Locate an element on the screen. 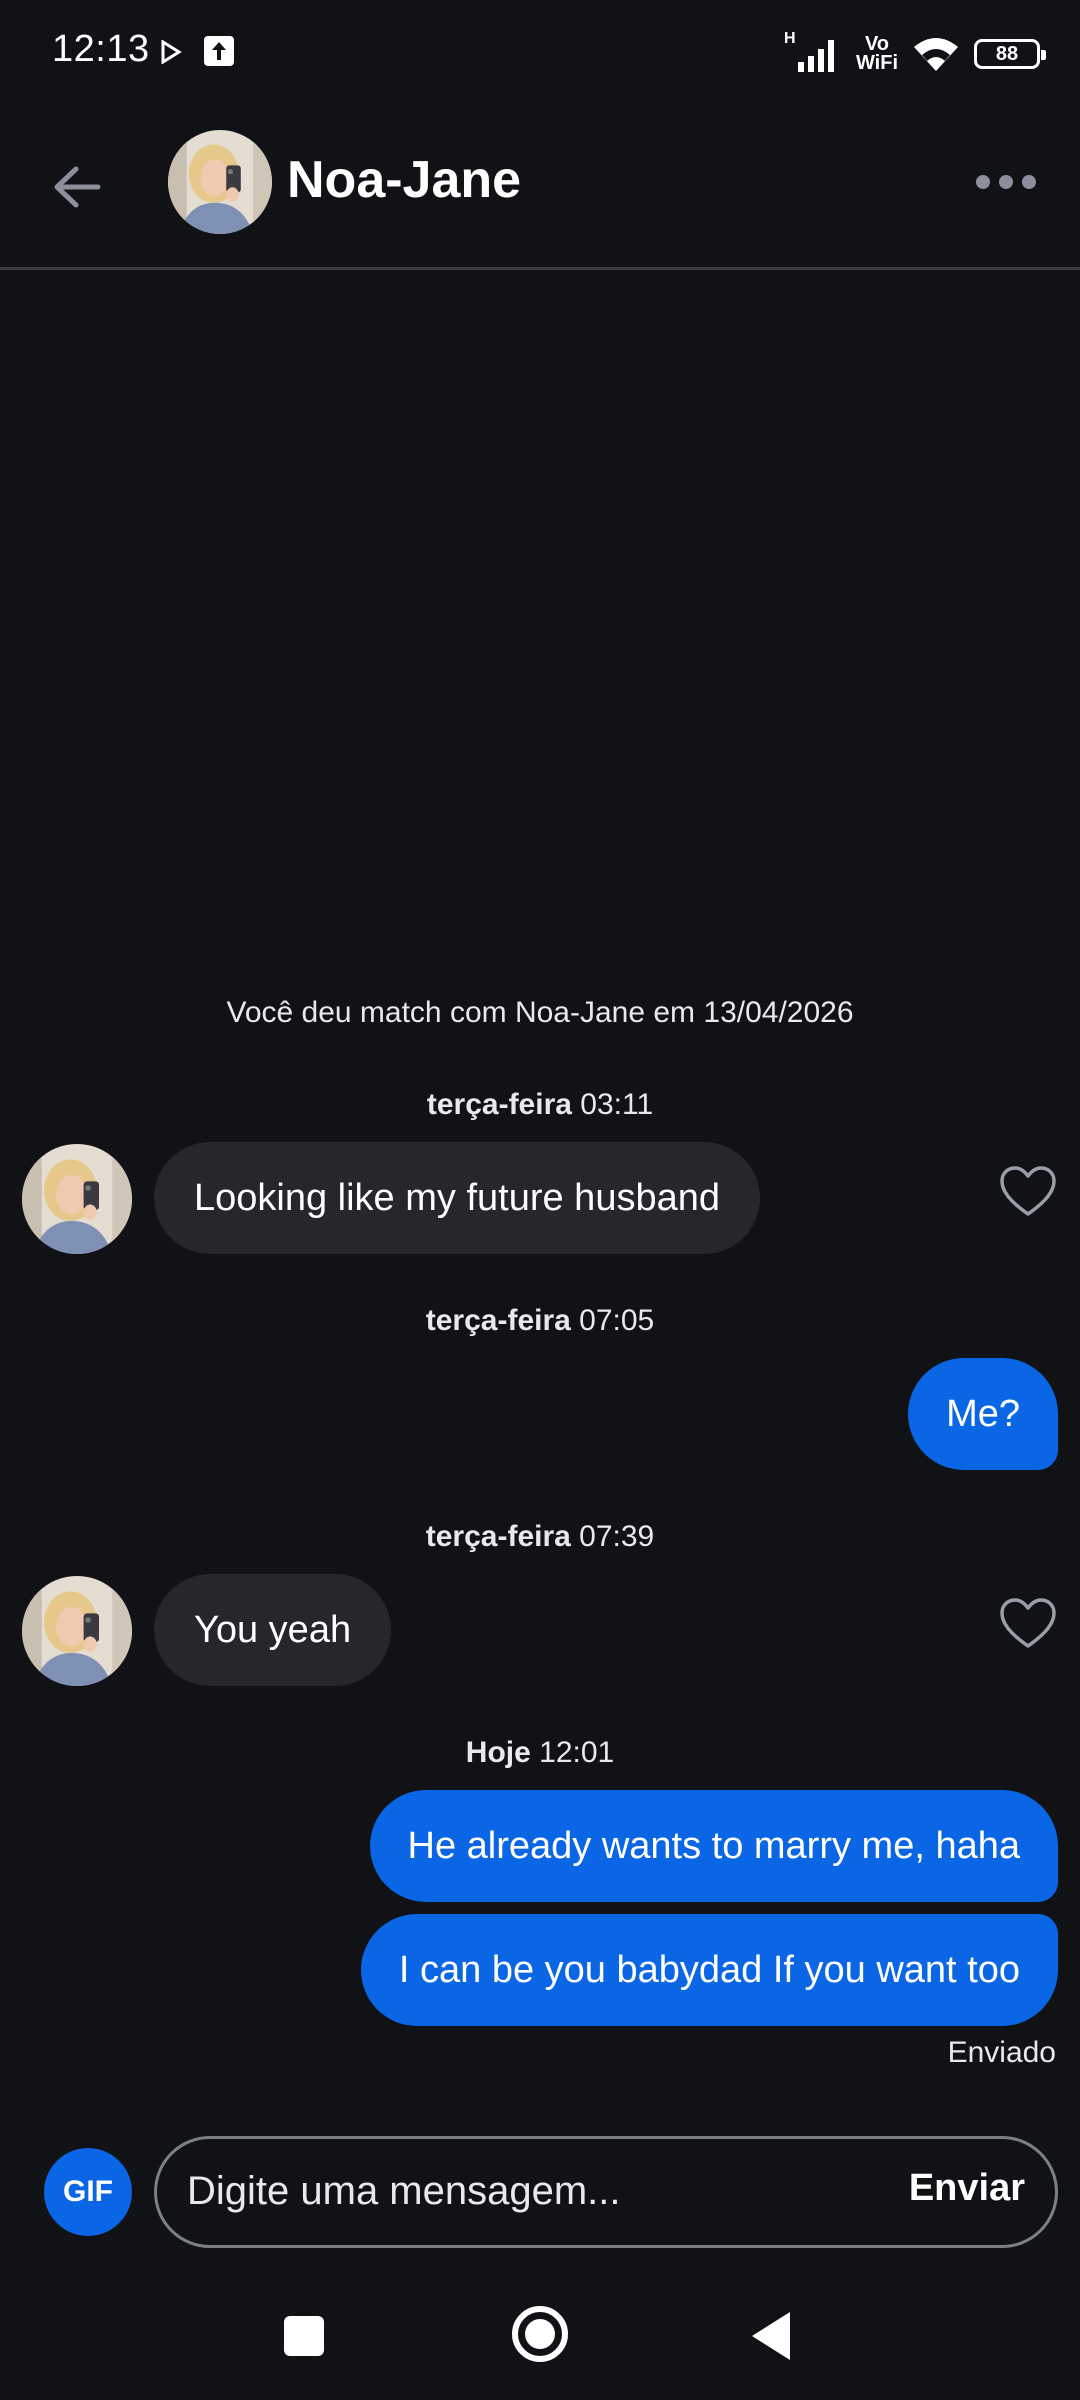  timestamp-time: 07:05 is located at coordinates (617, 1320).